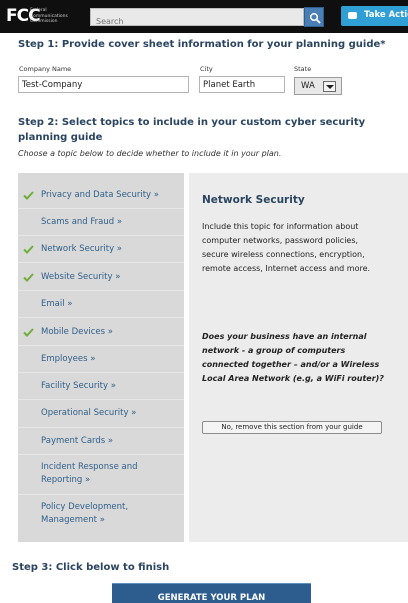 This screenshot has height=603, width=408. What do you see at coordinates (57, 304) in the screenshot?
I see `topic-label: Email »` at bounding box center [57, 304].